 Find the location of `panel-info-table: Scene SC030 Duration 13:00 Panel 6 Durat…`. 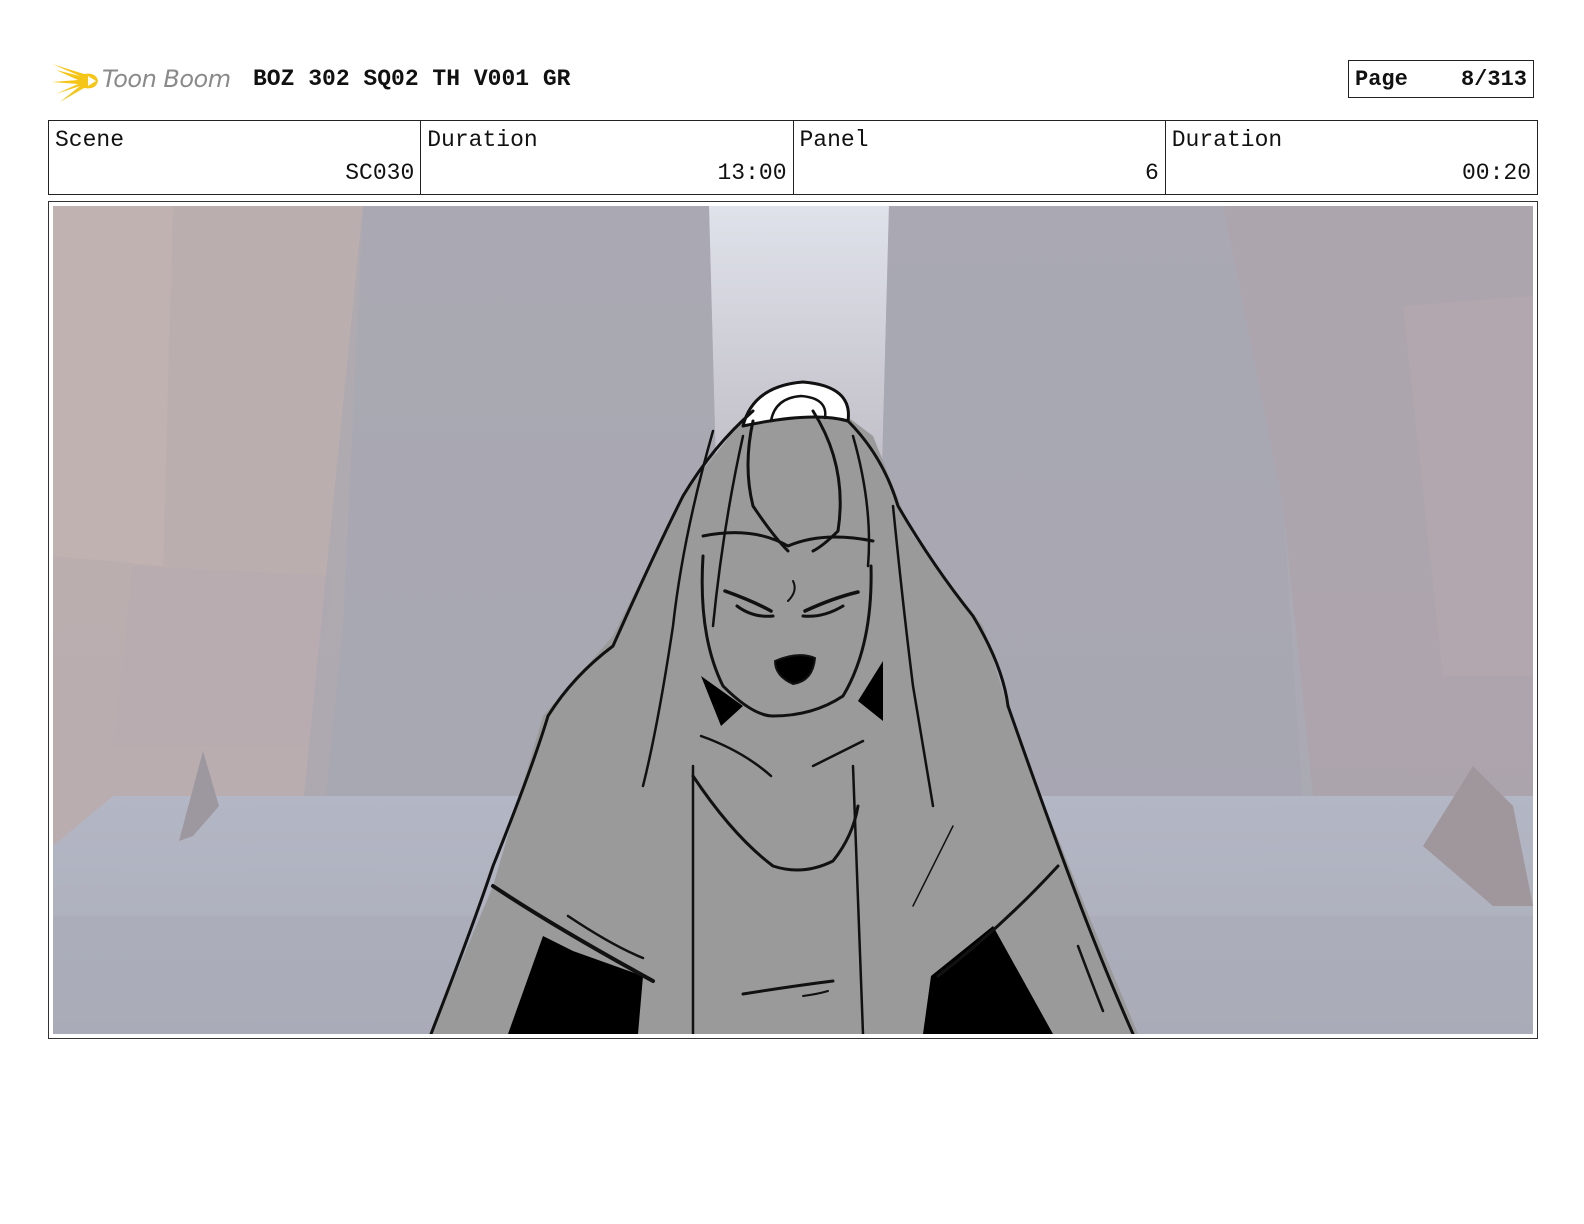

panel-info-table: Scene SC030 Duration 13:00 Panel 6 Durat… is located at coordinates (793, 157).